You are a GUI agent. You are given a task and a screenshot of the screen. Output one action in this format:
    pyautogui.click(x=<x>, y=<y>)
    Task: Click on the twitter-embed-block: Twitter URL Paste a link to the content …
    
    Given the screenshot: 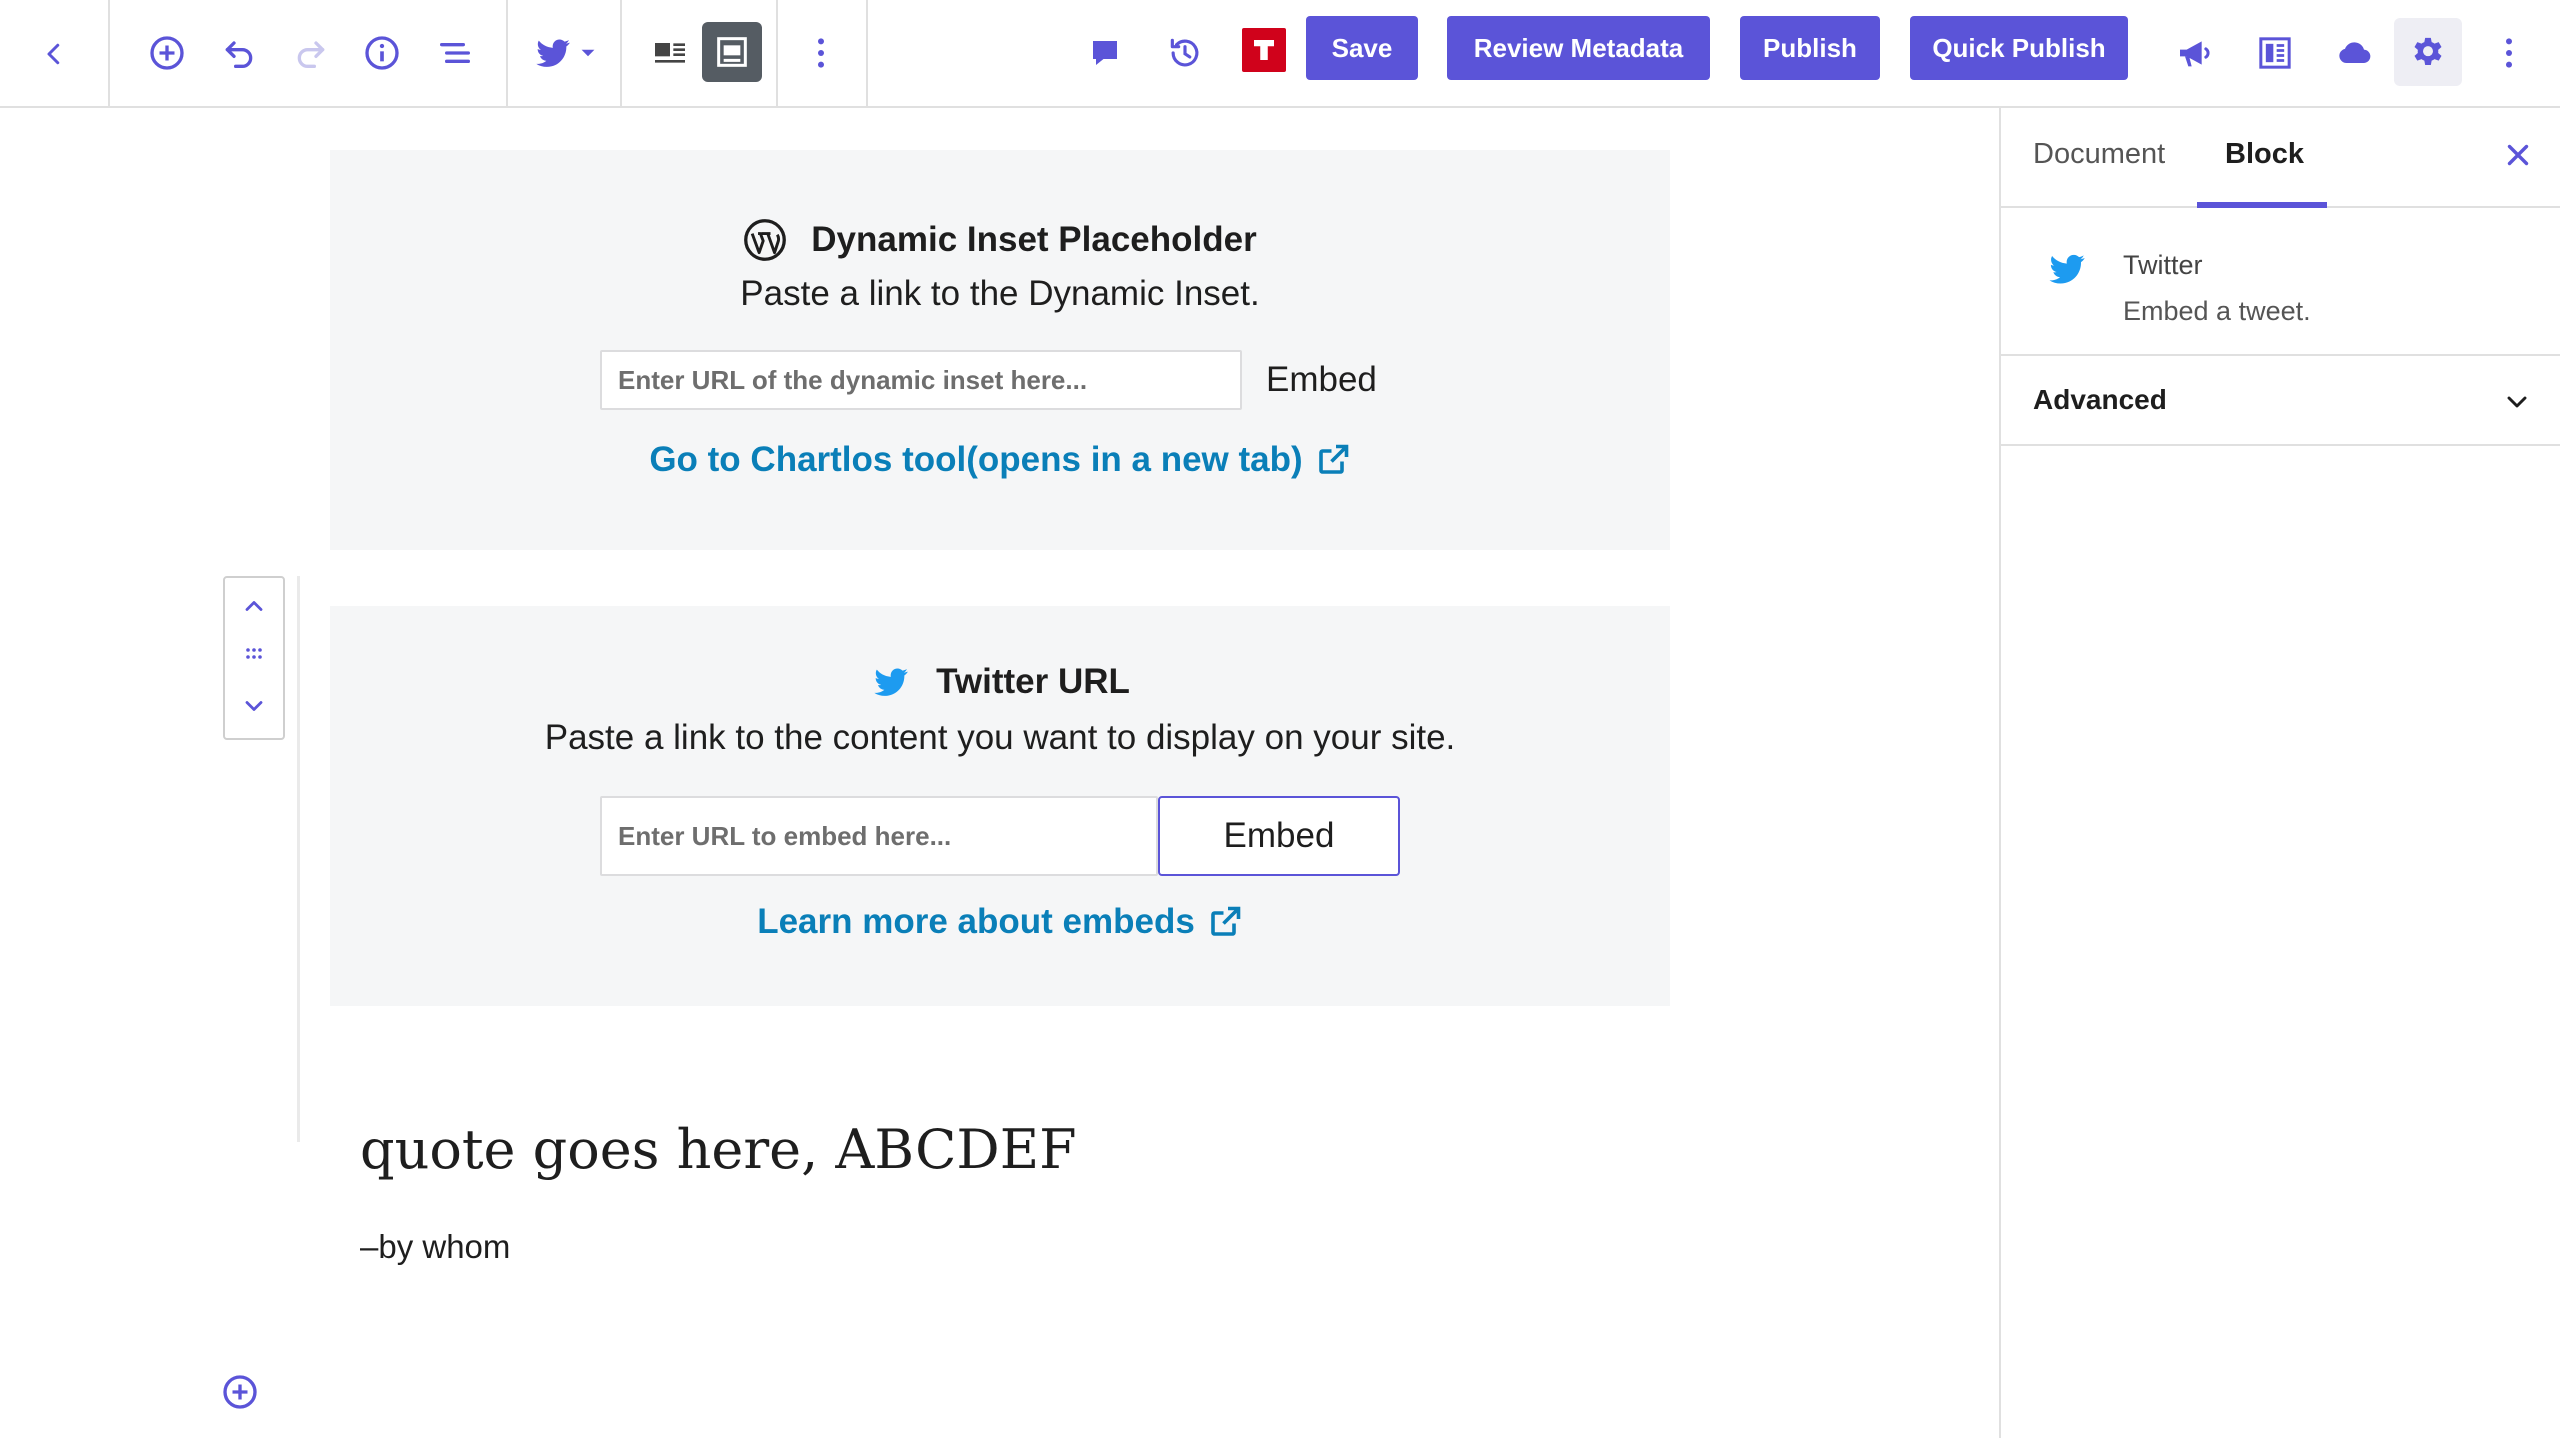 What is the action you would take?
    pyautogui.click(x=1000, y=806)
    